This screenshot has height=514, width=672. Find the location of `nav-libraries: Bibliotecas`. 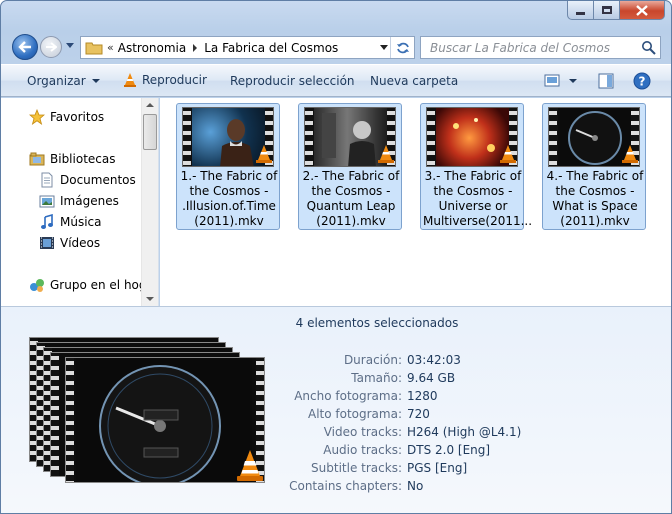

nav-libraries: Bibliotecas is located at coordinates (72, 159).